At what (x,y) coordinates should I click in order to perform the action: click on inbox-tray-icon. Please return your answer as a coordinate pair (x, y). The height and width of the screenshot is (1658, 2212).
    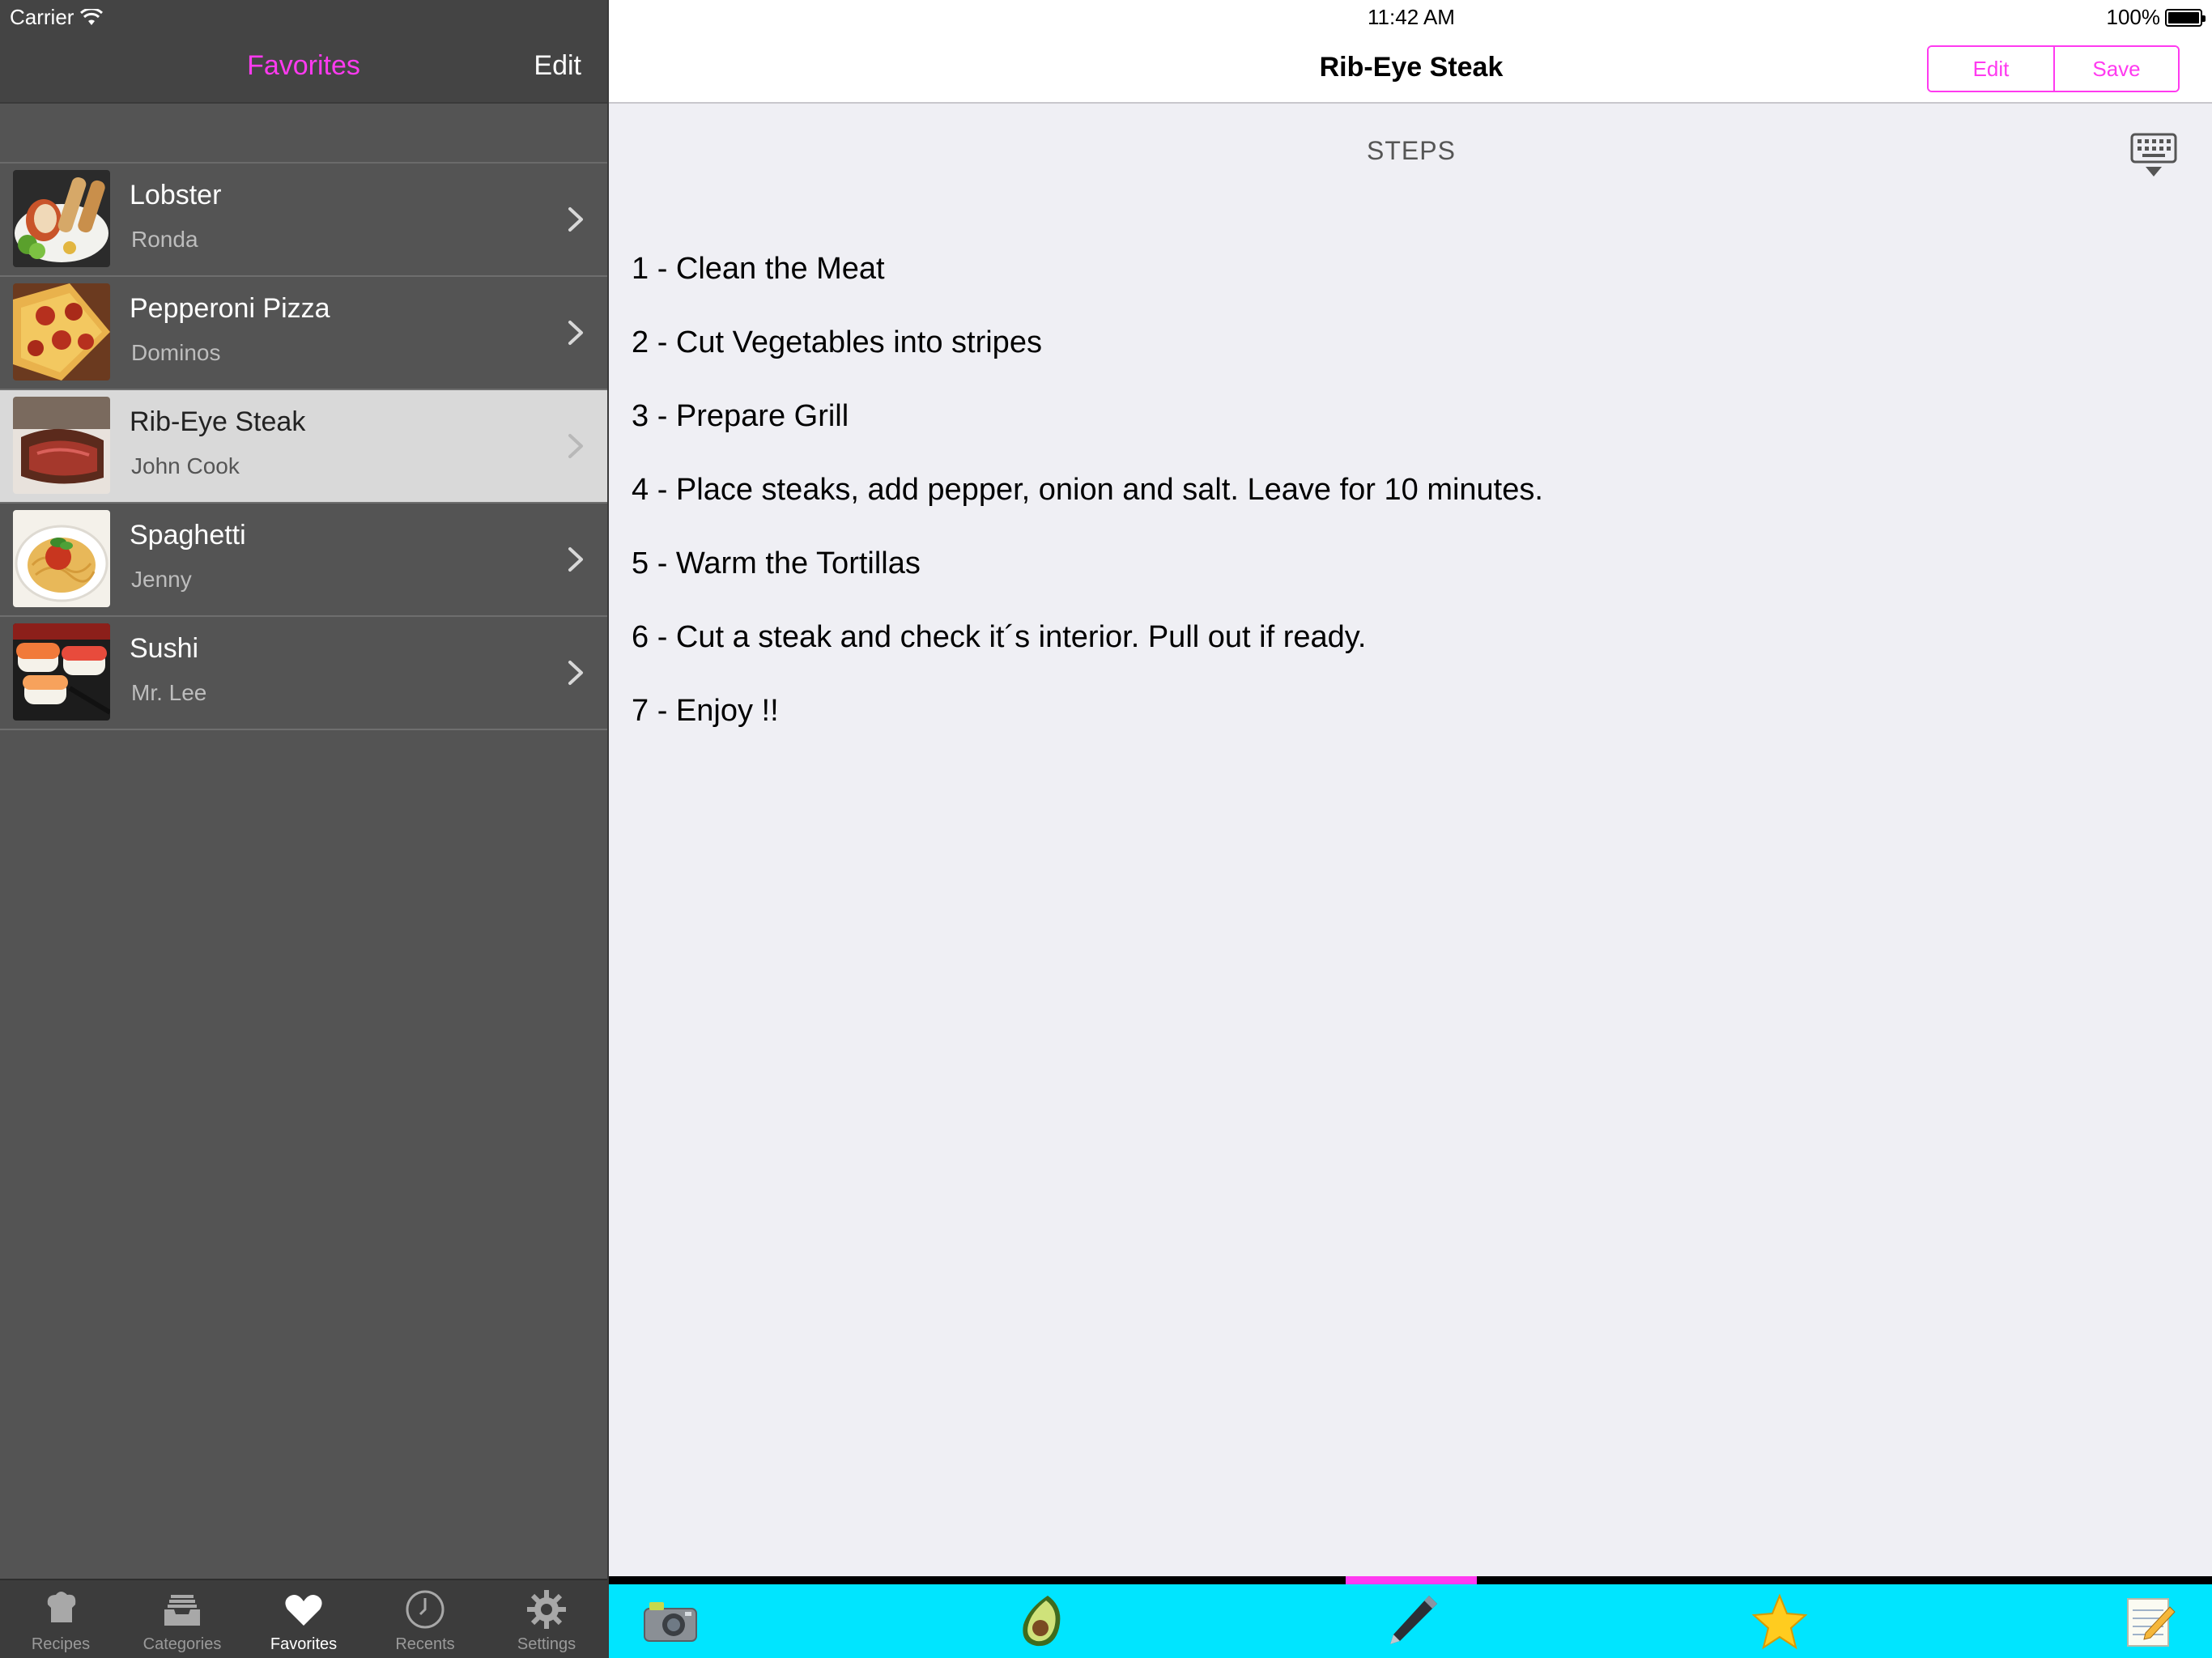
    Looking at the image, I should click on (182, 1610).